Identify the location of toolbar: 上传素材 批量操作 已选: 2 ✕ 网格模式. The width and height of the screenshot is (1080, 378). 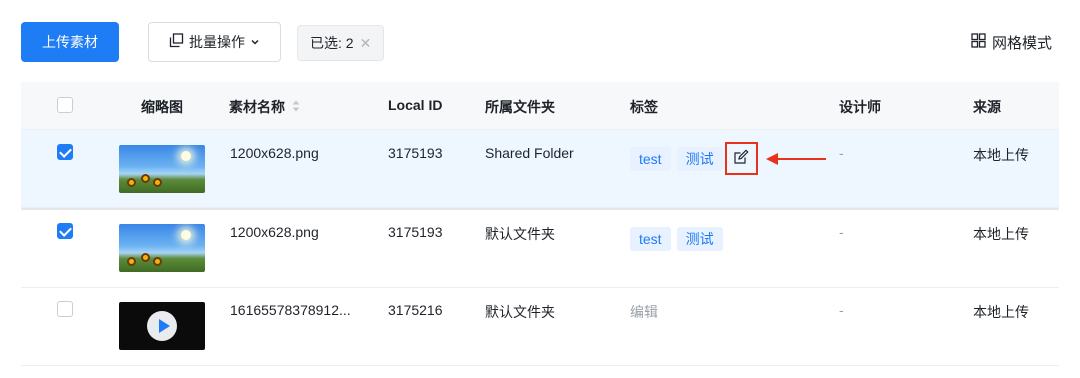
(540, 42).